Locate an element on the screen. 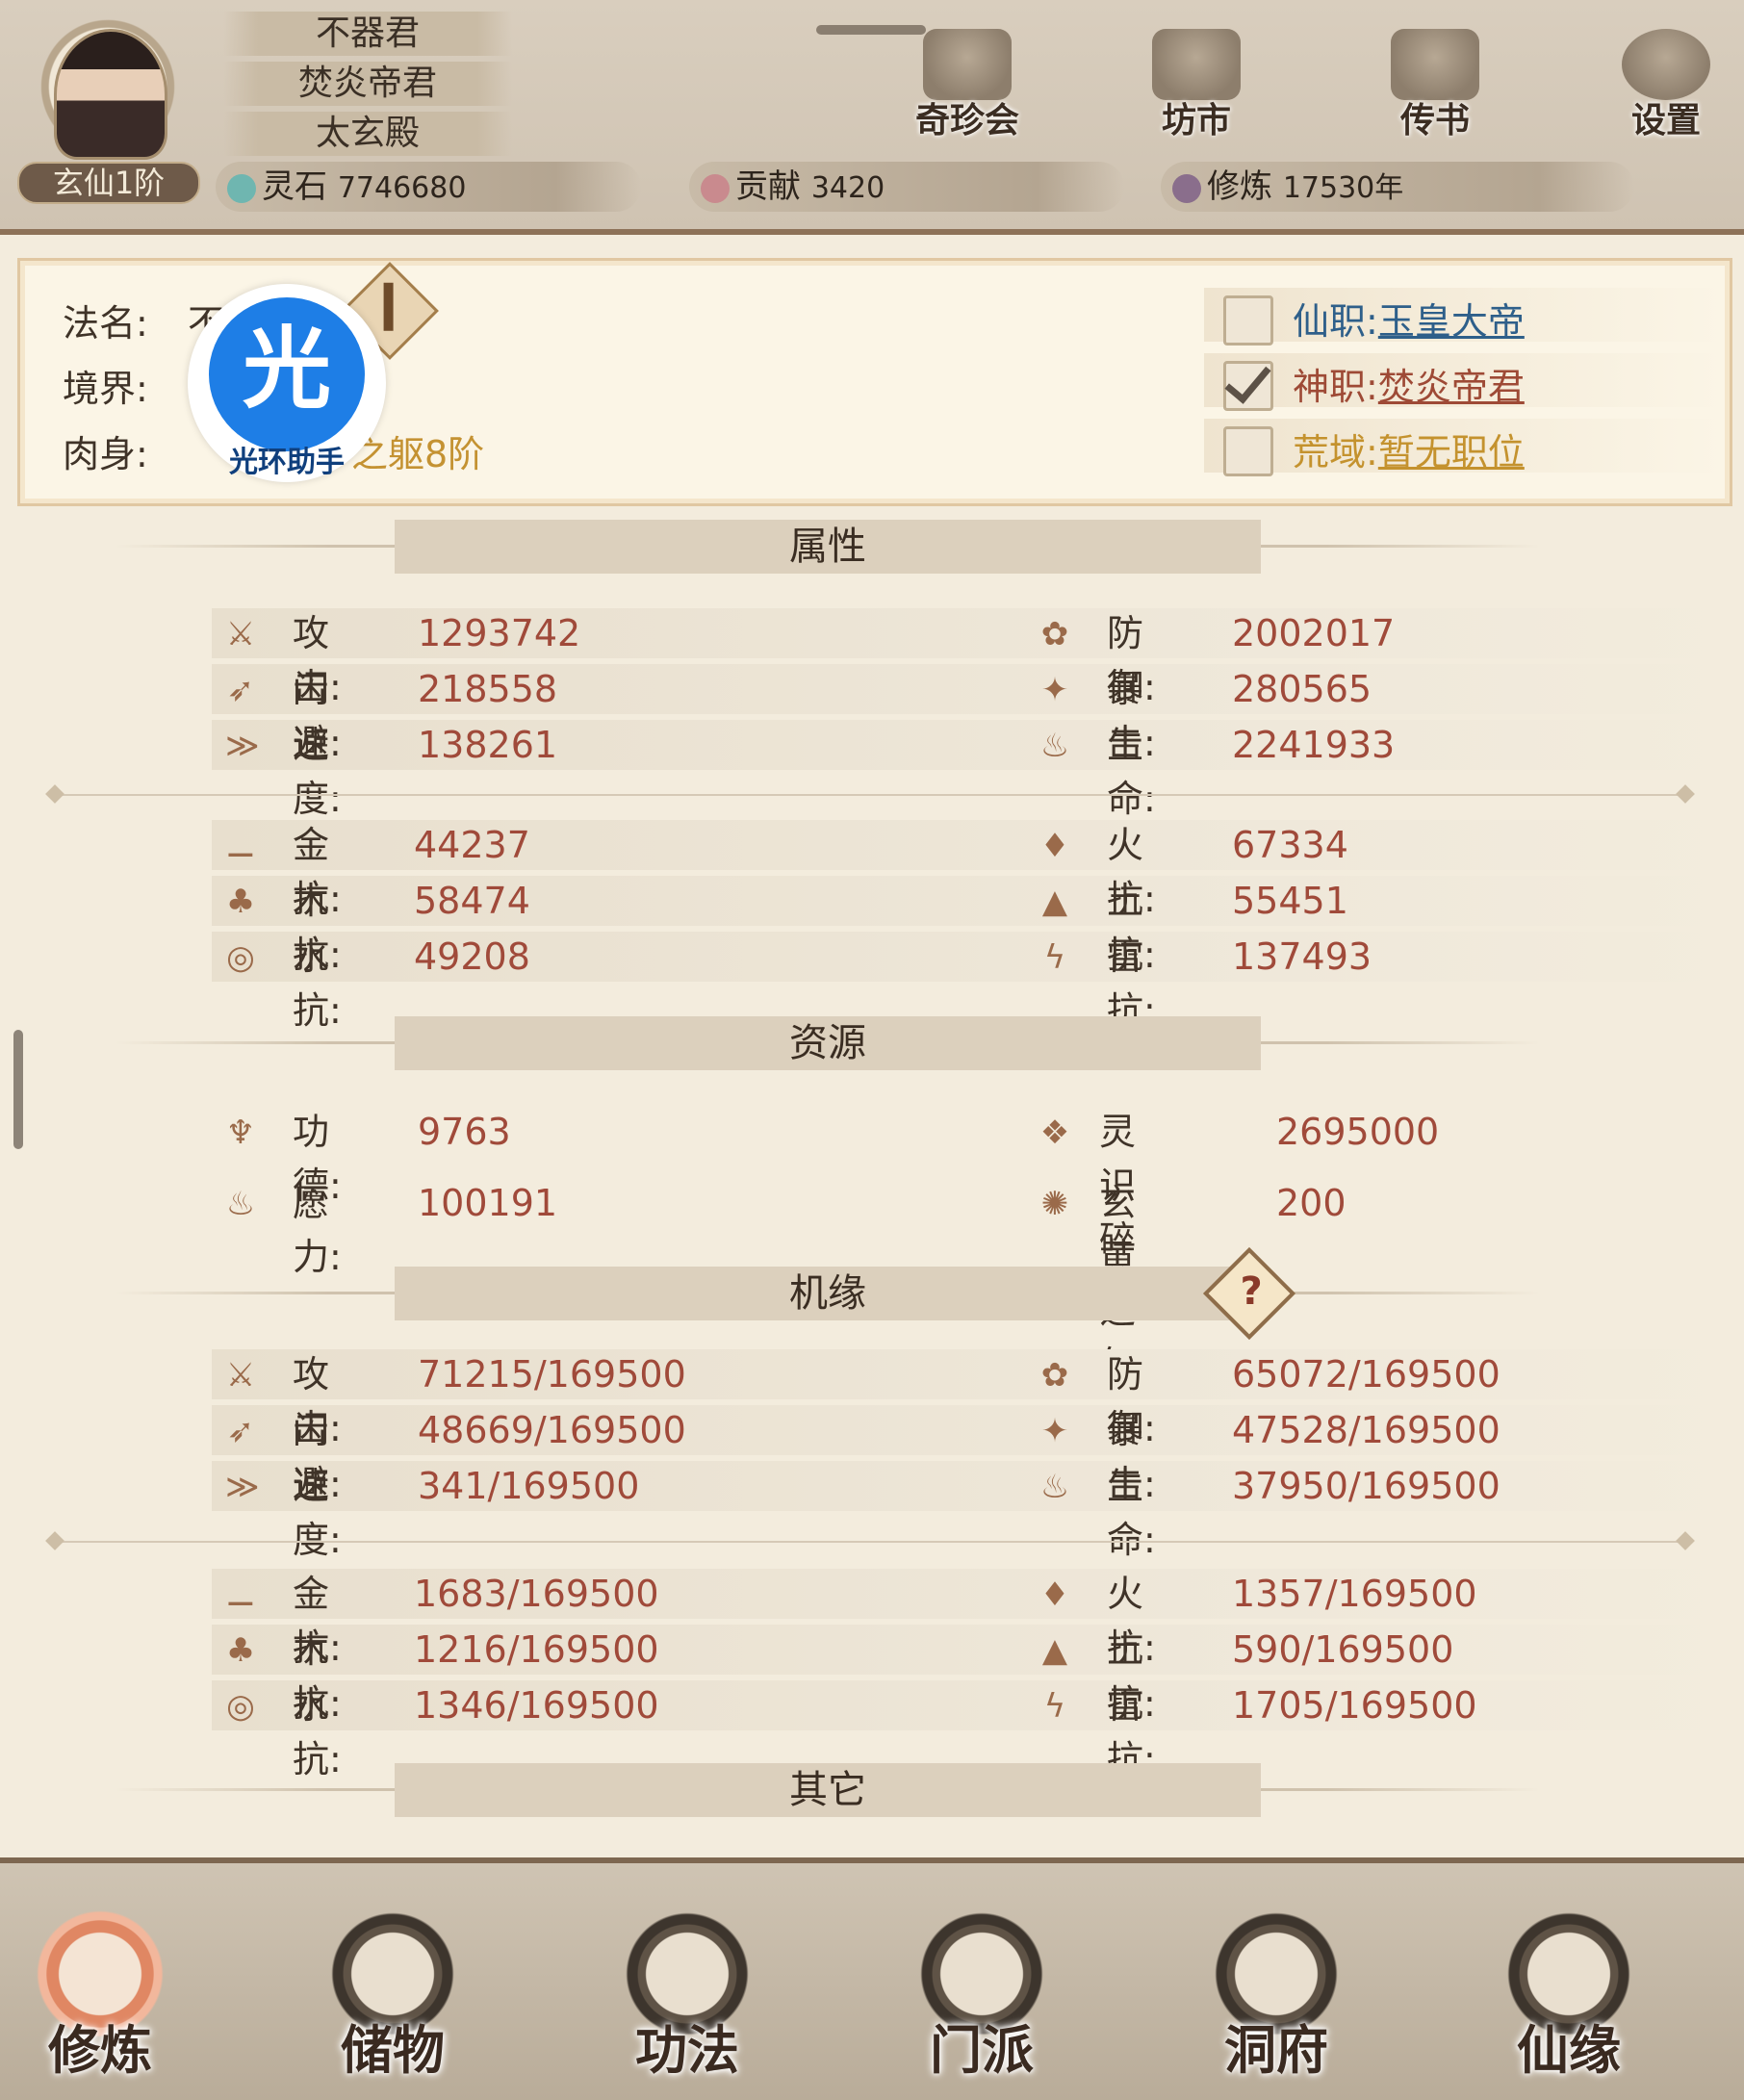  tab-sect-label: 门派 is located at coordinates (982, 2050).